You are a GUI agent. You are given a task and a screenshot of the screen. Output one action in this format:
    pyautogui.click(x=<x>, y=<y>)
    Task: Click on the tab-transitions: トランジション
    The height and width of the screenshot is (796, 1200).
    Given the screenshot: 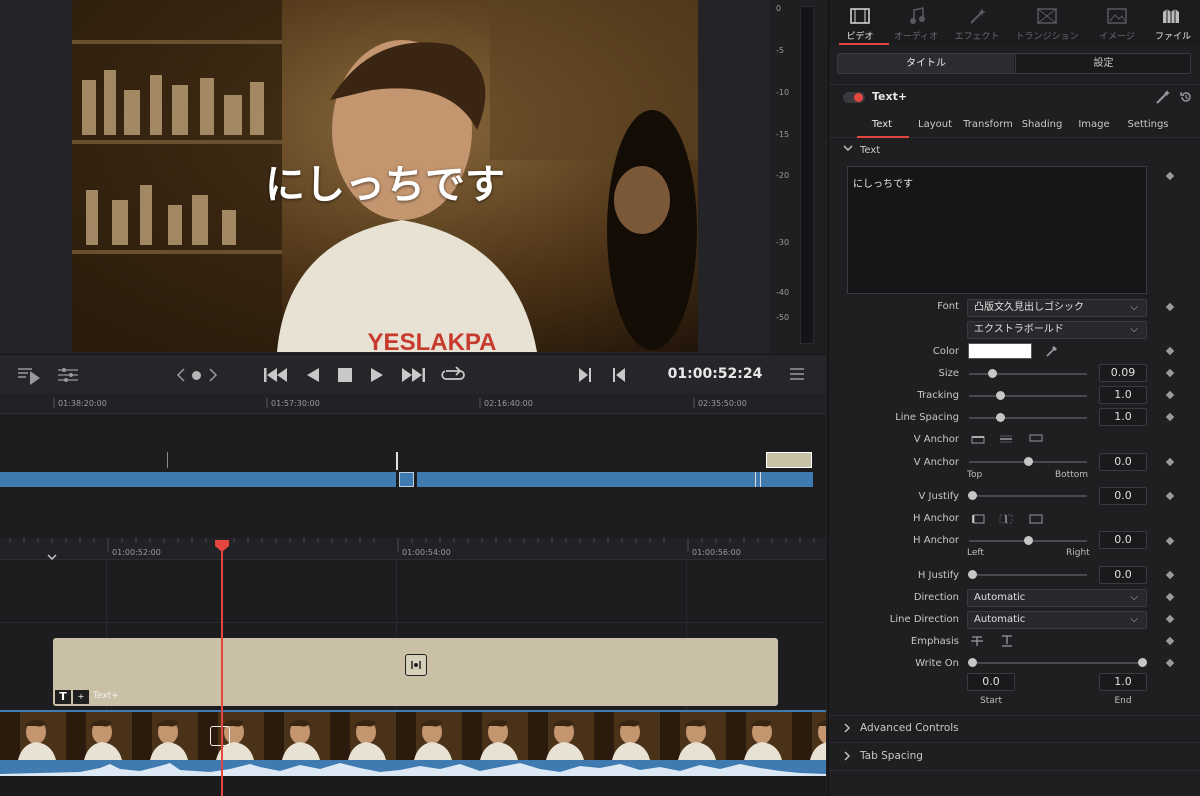 What is the action you would take?
    pyautogui.click(x=1047, y=23)
    